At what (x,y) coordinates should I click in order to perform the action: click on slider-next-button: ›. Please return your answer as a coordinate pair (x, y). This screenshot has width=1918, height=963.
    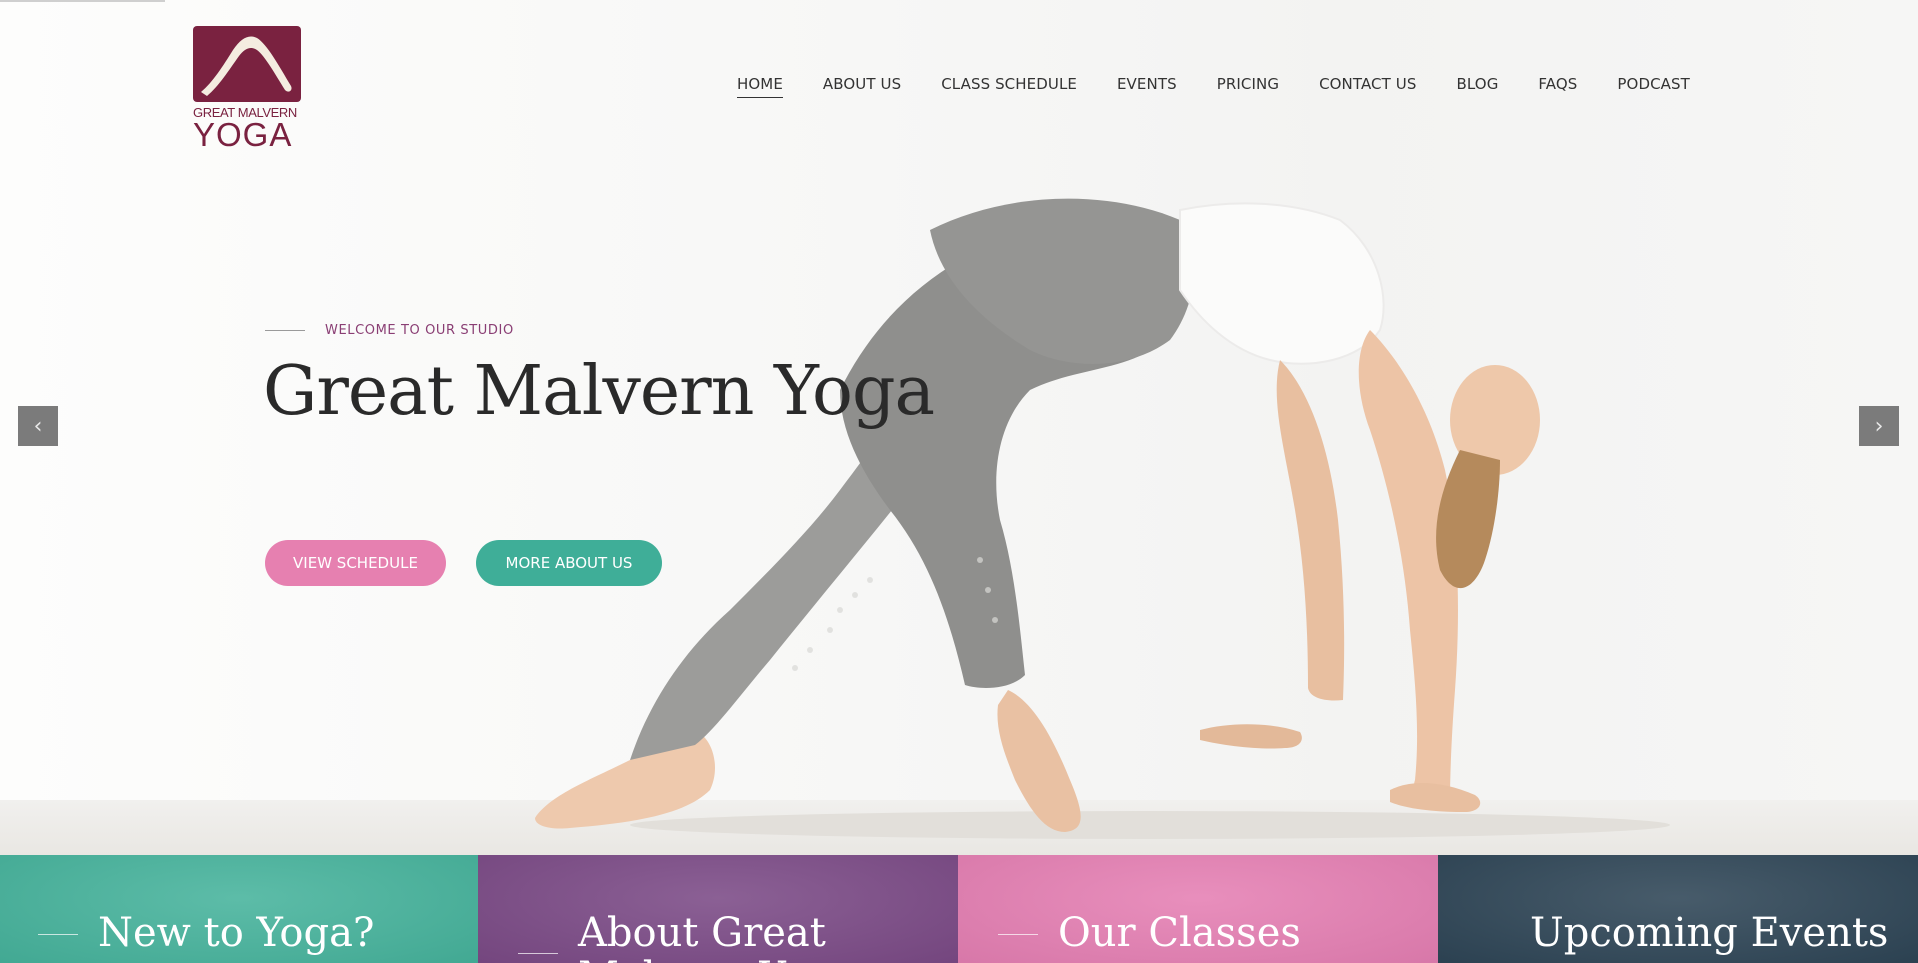
    Looking at the image, I should click on (1879, 426).